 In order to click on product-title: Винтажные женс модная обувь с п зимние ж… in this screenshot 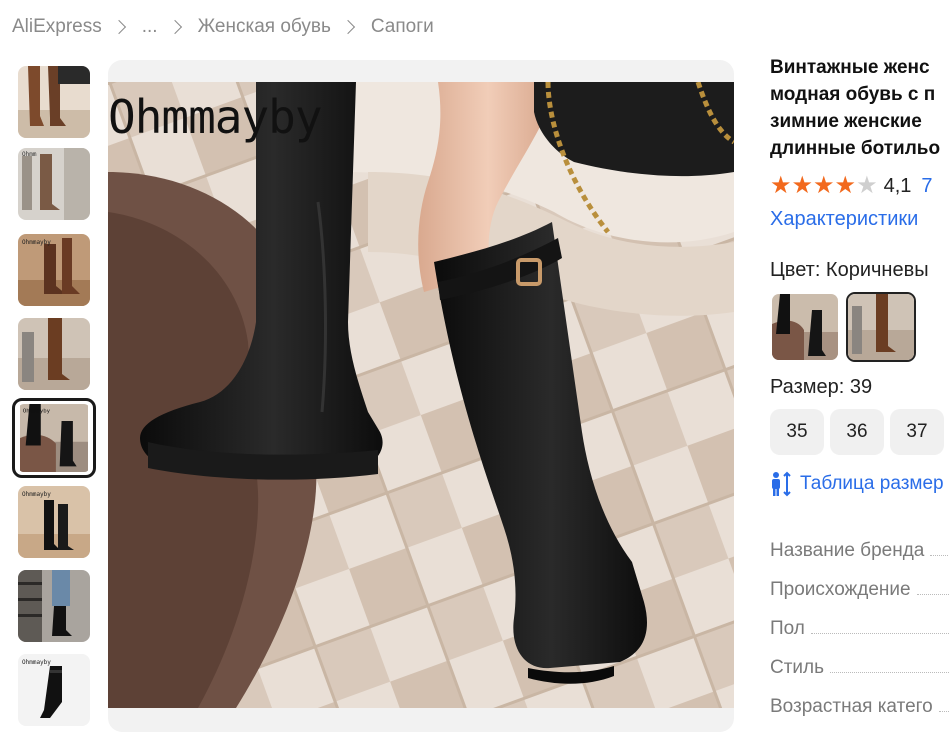, I will do `click(859, 108)`.